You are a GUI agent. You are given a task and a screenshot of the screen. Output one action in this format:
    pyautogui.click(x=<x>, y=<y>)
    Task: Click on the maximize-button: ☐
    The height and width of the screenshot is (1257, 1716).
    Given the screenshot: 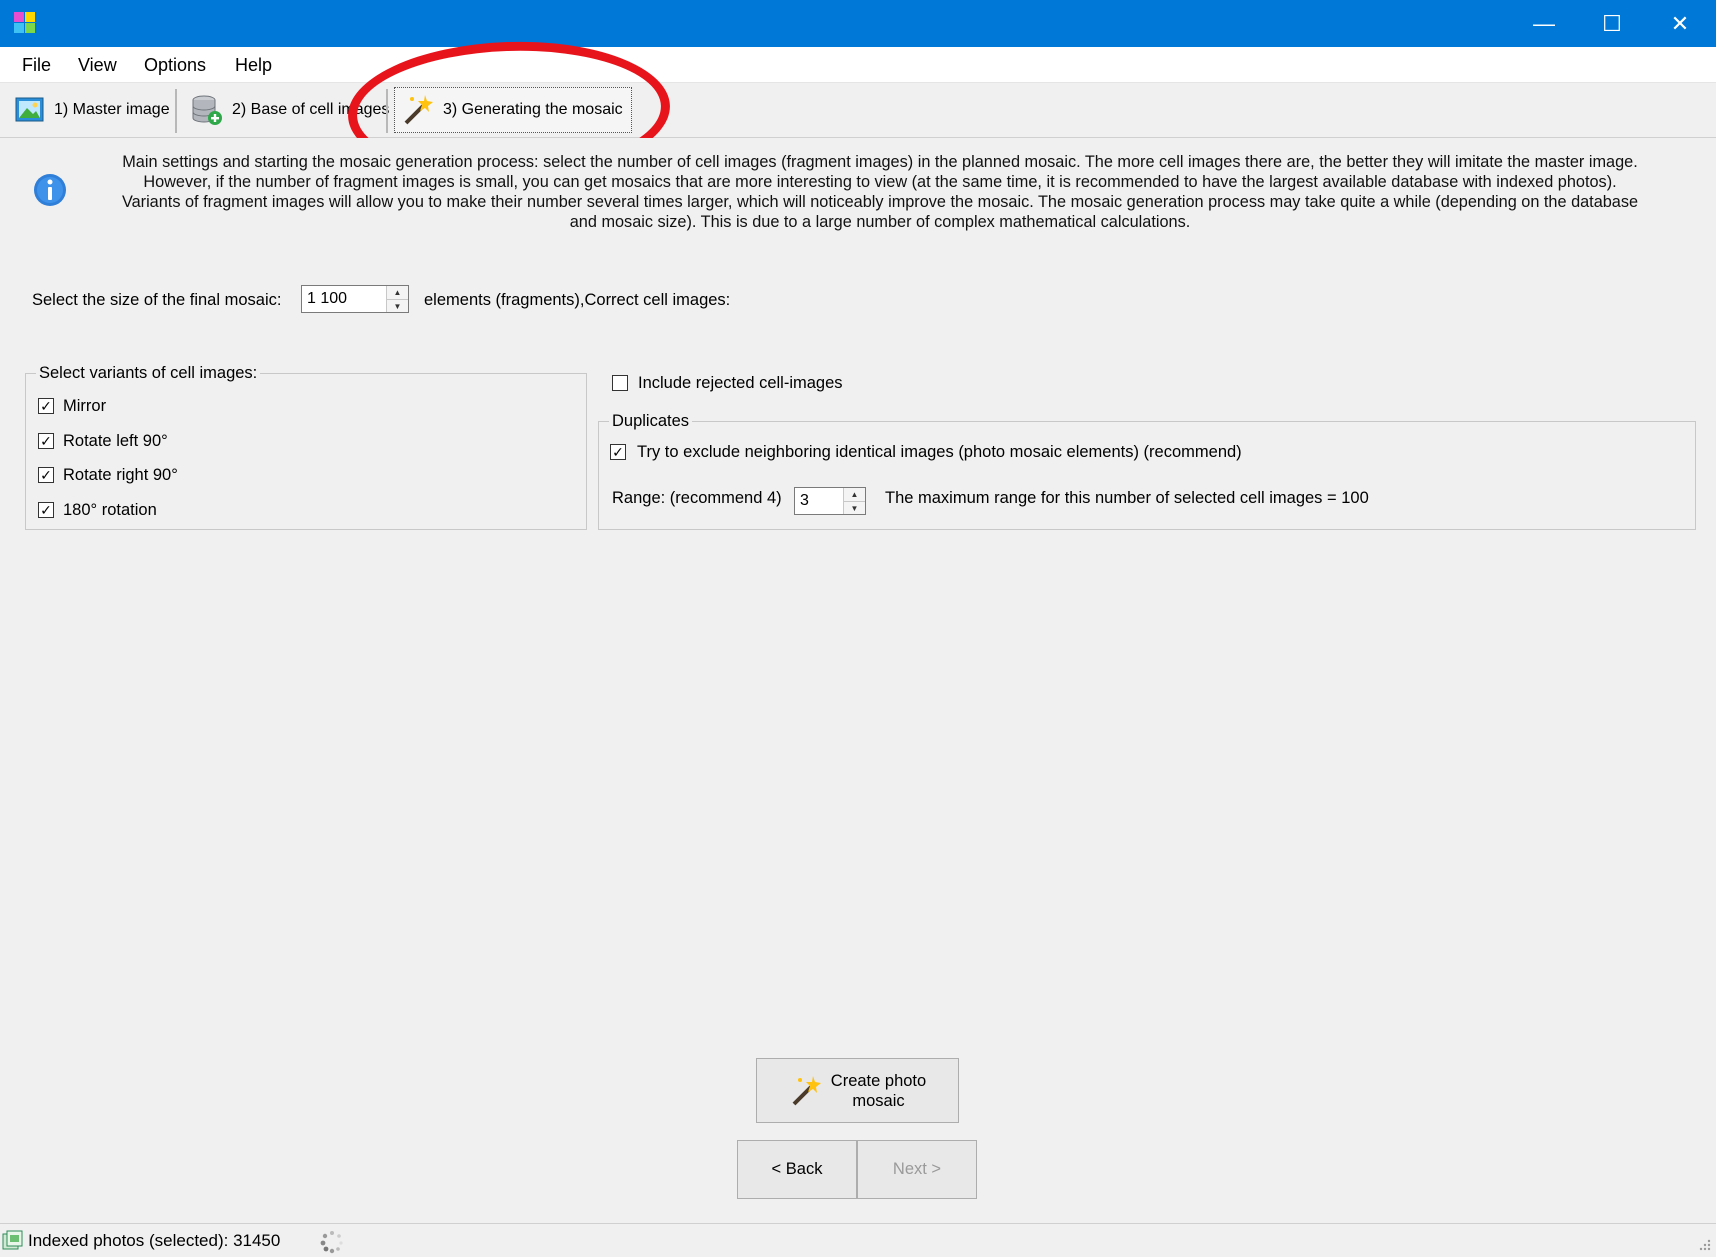 What is the action you would take?
    pyautogui.click(x=1612, y=23)
    